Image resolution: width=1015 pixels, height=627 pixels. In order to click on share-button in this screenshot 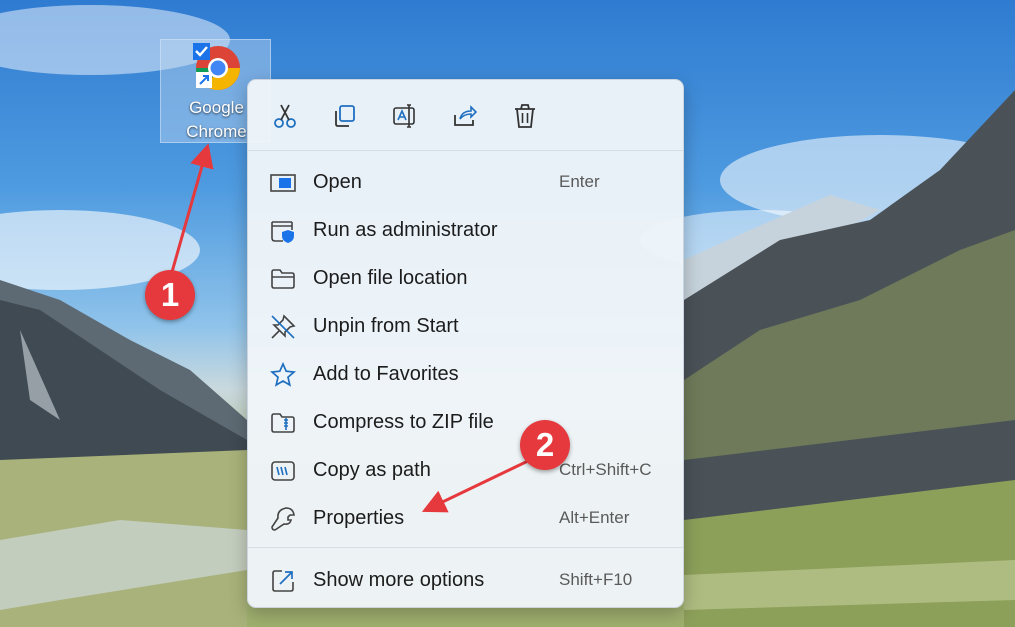, I will do `click(465, 116)`.